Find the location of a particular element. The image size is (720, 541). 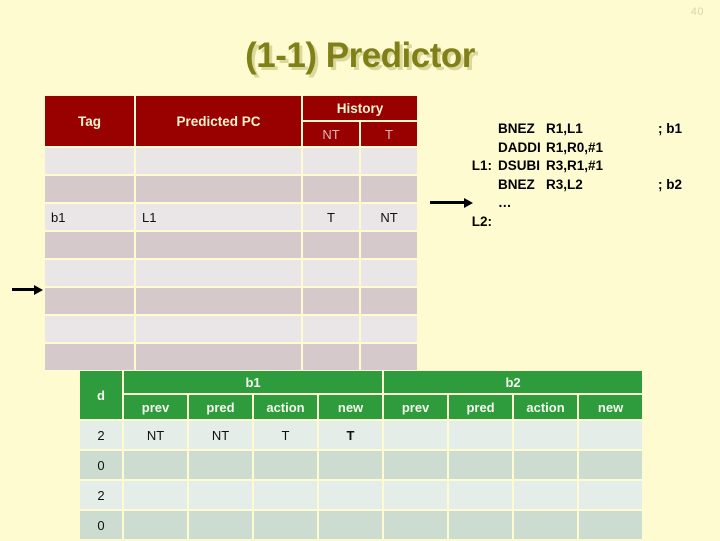

btb-header-predicted-pc: Predicted PC is located at coordinates (218, 121).